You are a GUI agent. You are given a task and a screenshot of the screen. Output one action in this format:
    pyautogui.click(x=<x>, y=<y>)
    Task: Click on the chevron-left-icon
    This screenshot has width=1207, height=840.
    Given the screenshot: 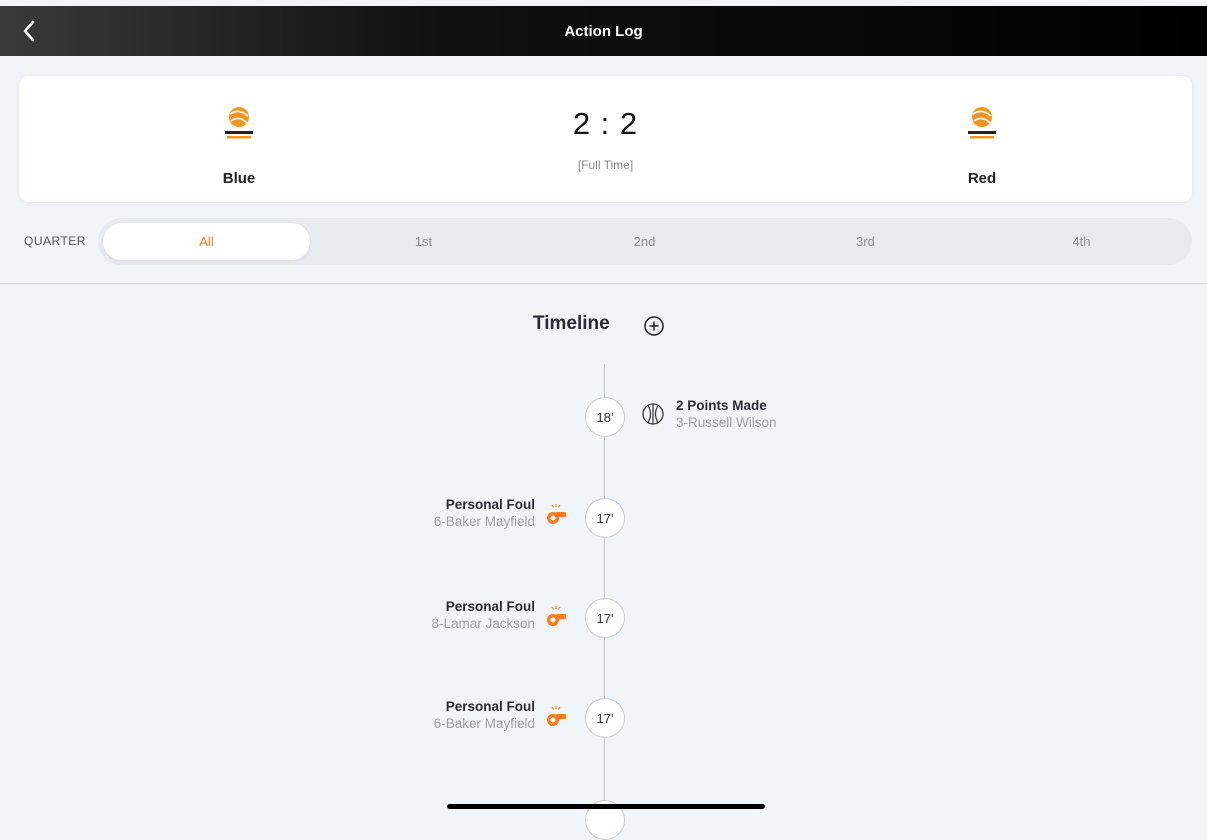 What is the action you would take?
    pyautogui.click(x=29, y=31)
    